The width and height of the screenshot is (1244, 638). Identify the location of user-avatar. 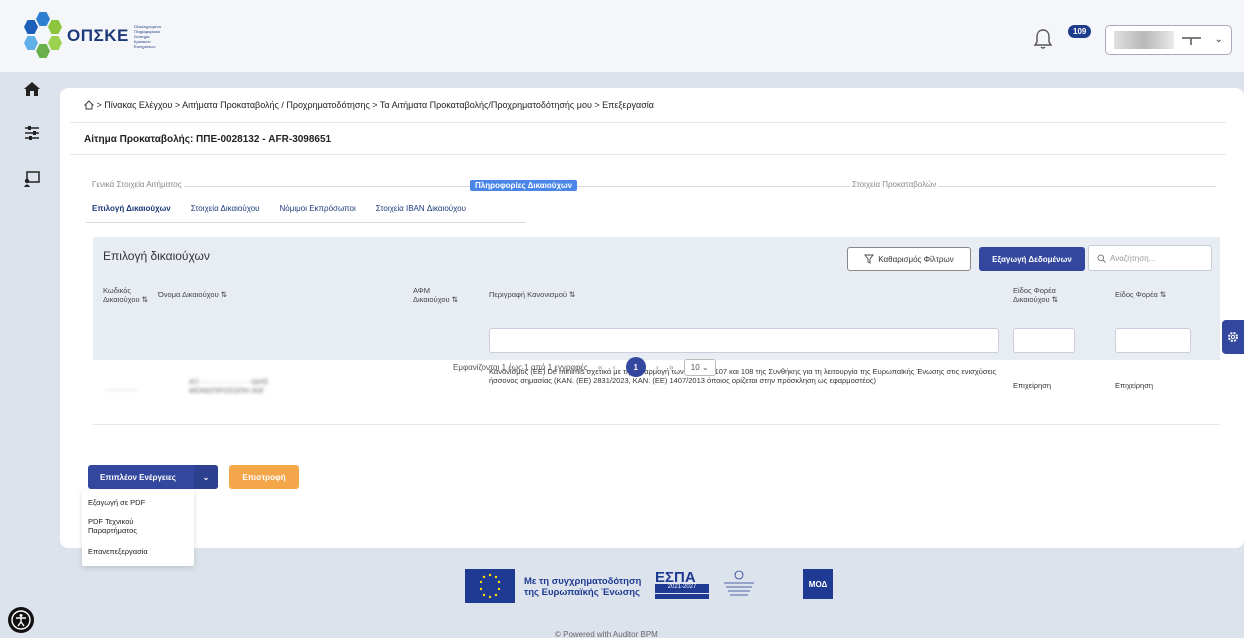
(1144, 40).